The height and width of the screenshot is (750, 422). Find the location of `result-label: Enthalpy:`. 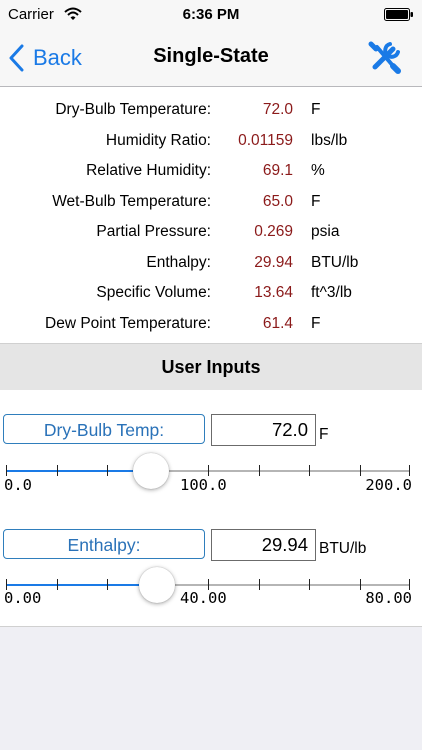

result-label: Enthalpy: is located at coordinates (178, 262).